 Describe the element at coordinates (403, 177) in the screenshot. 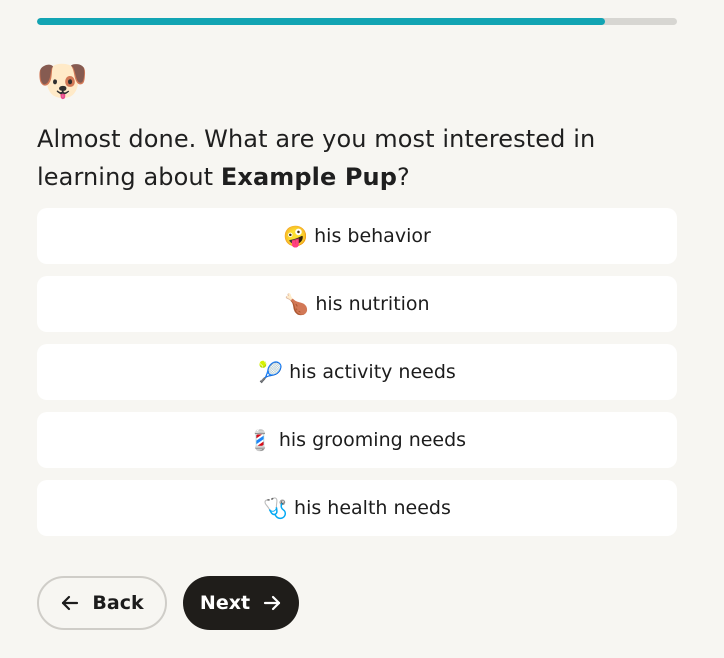

I see `question-suffix: ?` at that location.